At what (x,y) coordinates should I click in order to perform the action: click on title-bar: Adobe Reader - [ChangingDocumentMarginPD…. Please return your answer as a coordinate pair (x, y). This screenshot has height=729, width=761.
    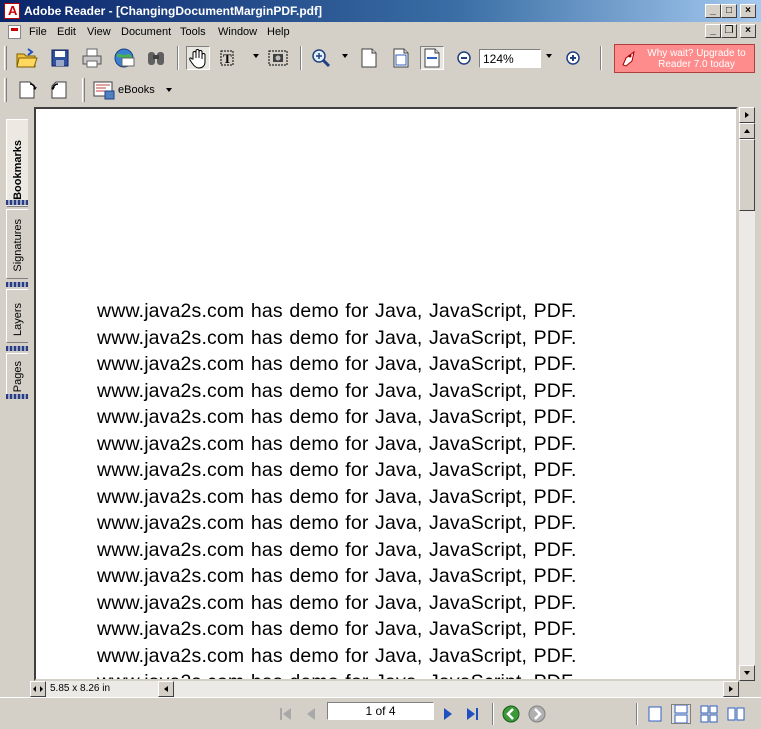
    Looking at the image, I should click on (380, 11).